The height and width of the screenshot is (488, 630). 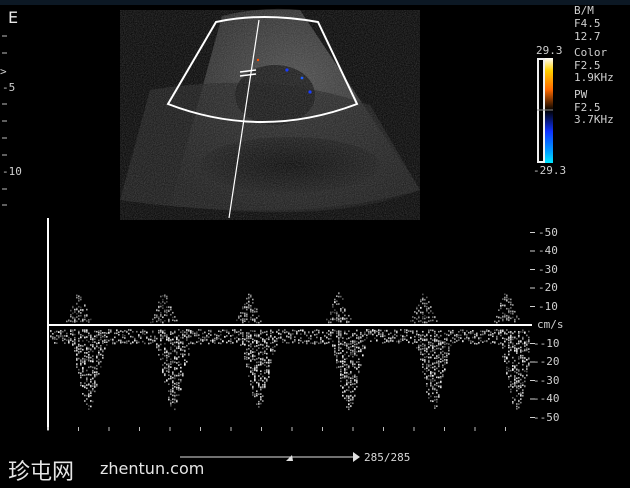 I want to click on velocity-label: --50, so click(x=546, y=417).